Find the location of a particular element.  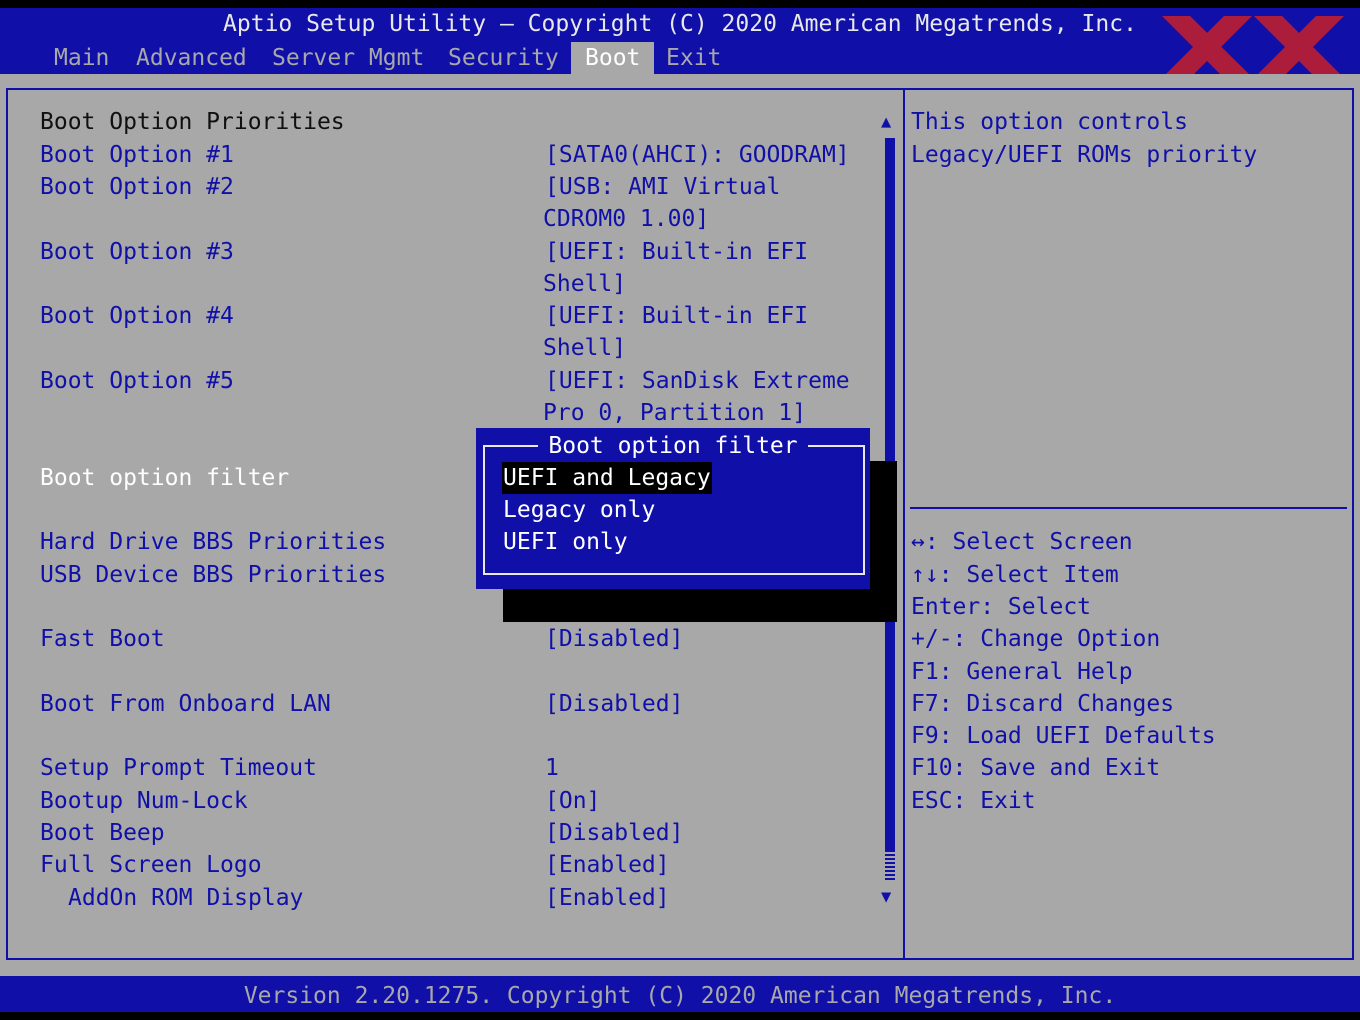

hdd-bbs-priorities-link: Hard Drive BBS Priorities is located at coordinates (213, 542).